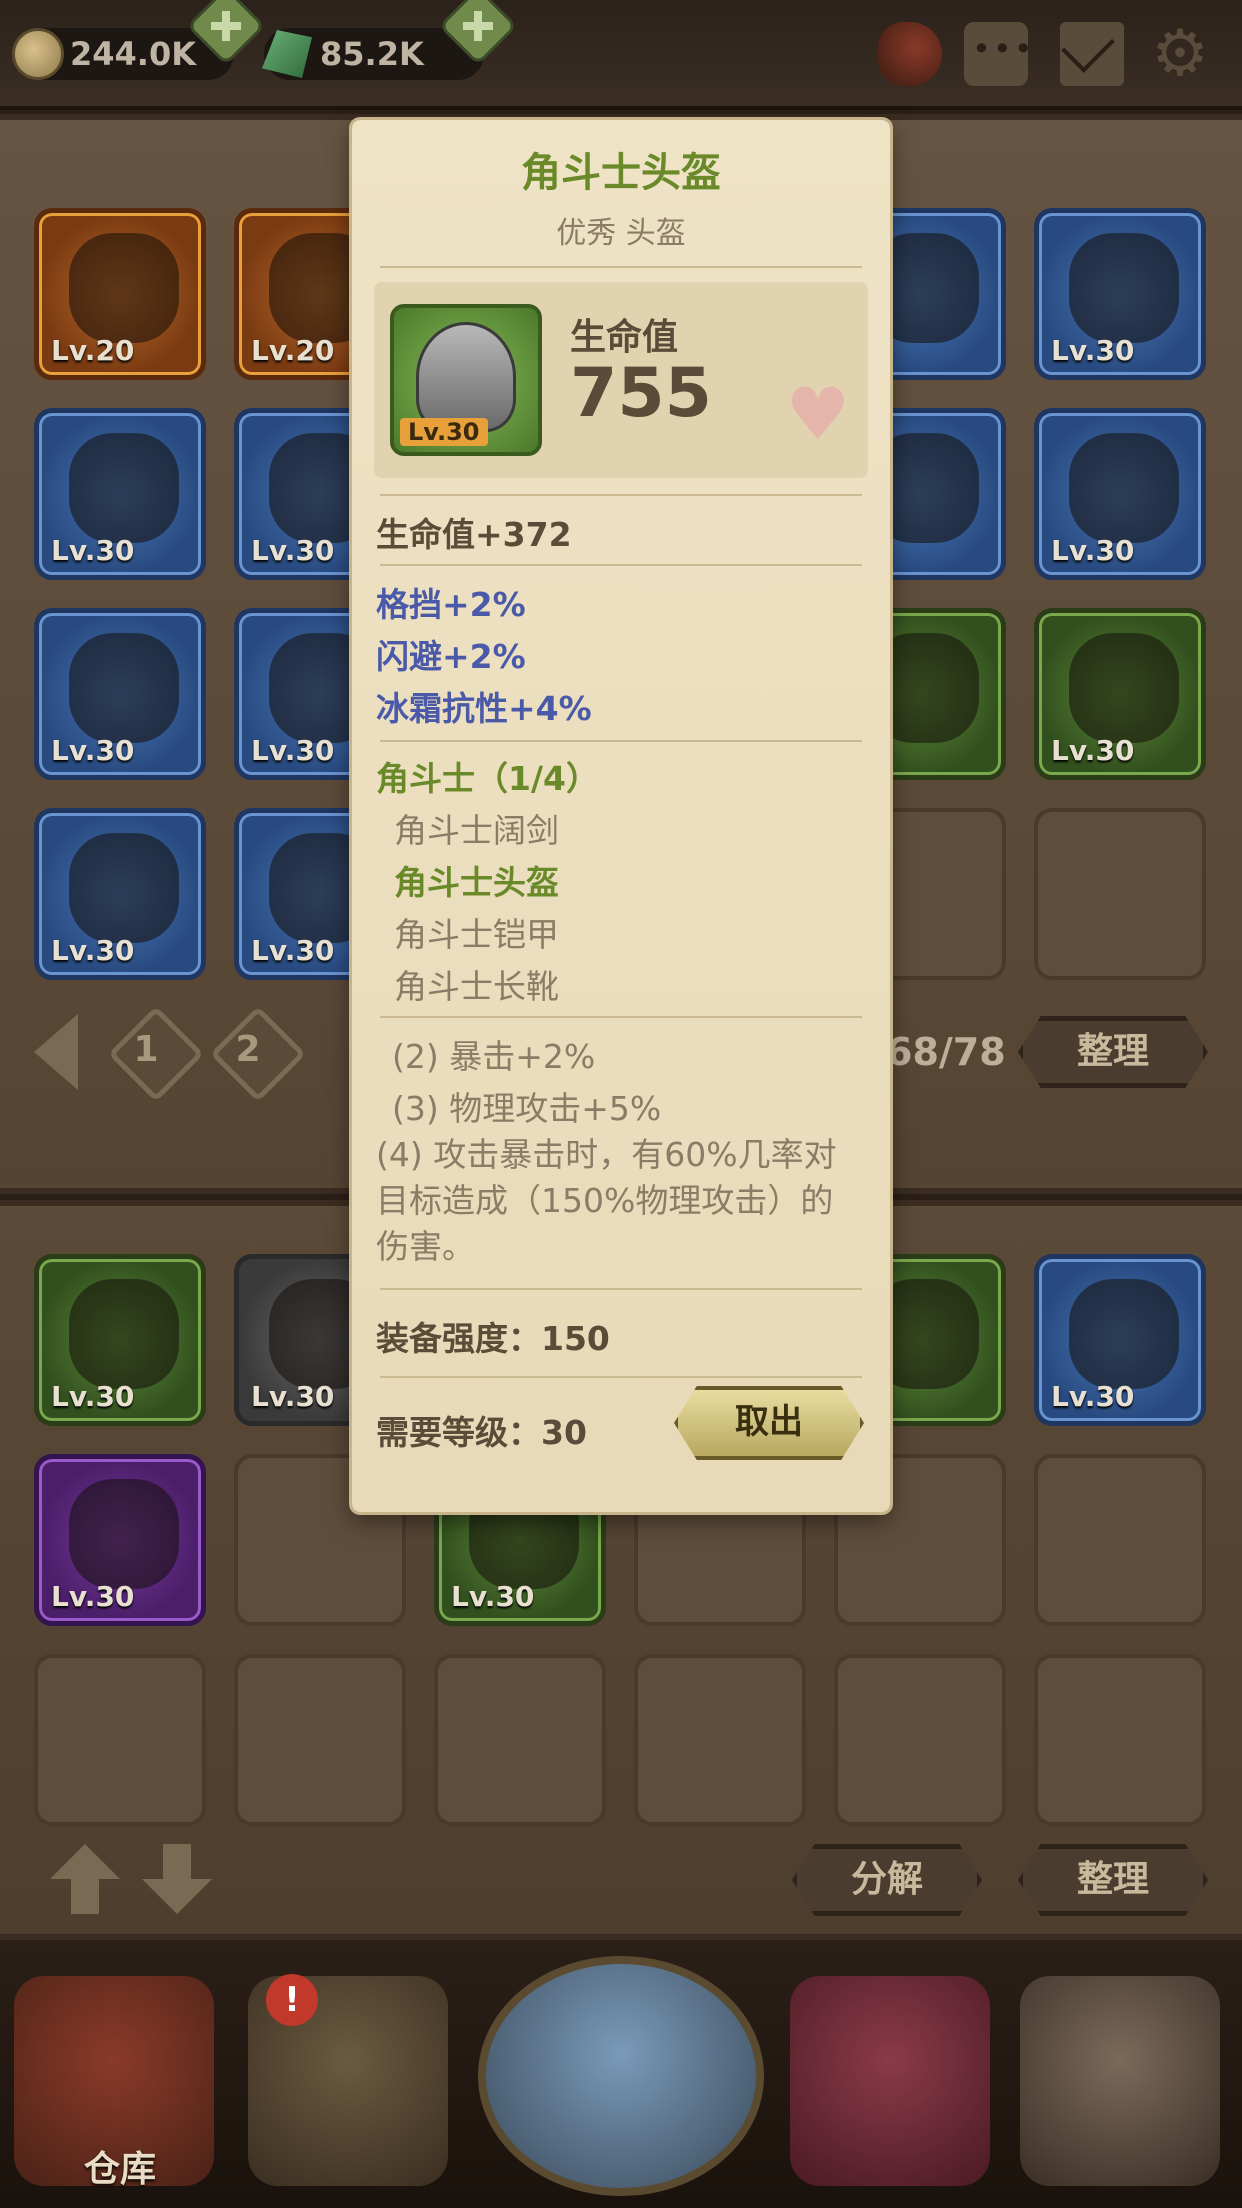  What do you see at coordinates (887, 1880) in the screenshot?
I see `decompose-button: 分解` at bounding box center [887, 1880].